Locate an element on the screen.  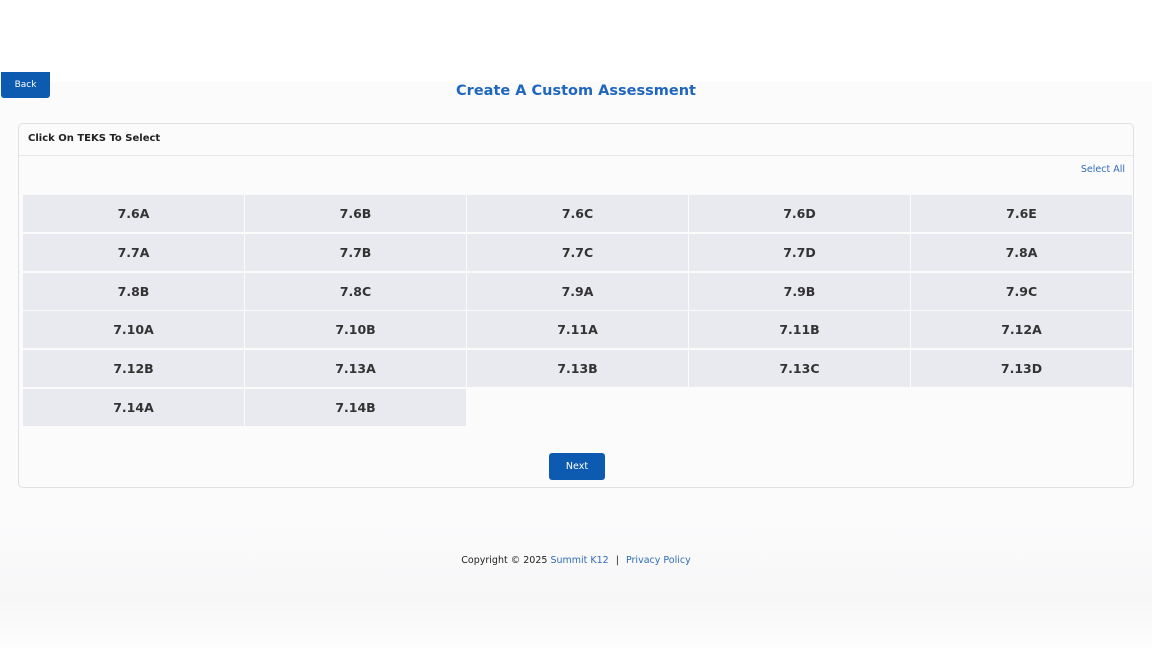
teks-item: 7.13A is located at coordinates (355, 369).